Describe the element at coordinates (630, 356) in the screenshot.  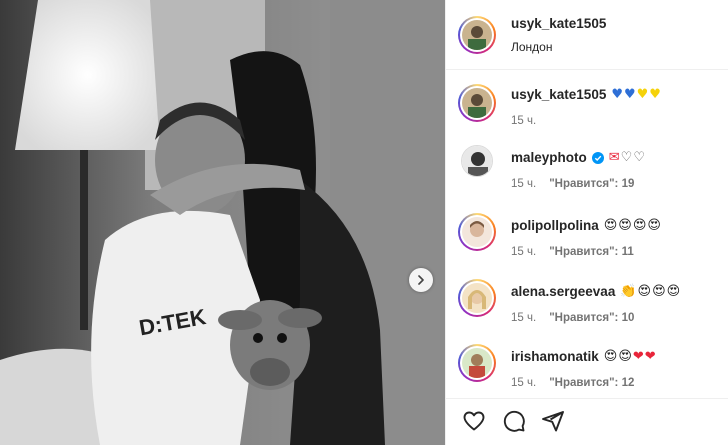
I see `comment-text: 😍😍❤❤` at that location.